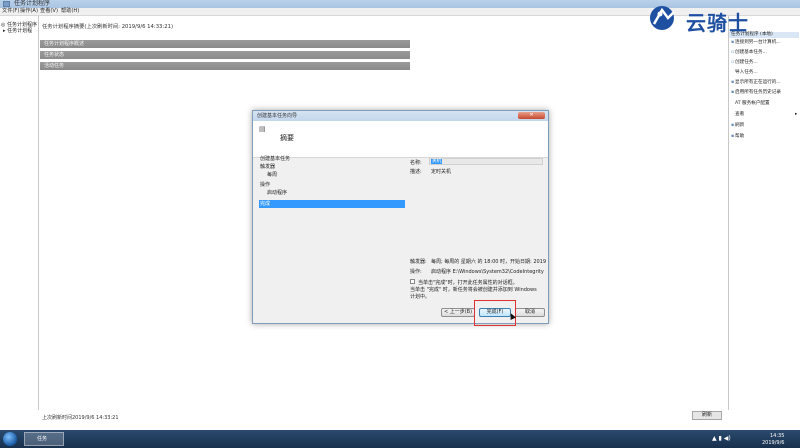 Image resolution: width=800 pixels, height=448 pixels. I want to click on description-value: 定时关机, so click(441, 171).